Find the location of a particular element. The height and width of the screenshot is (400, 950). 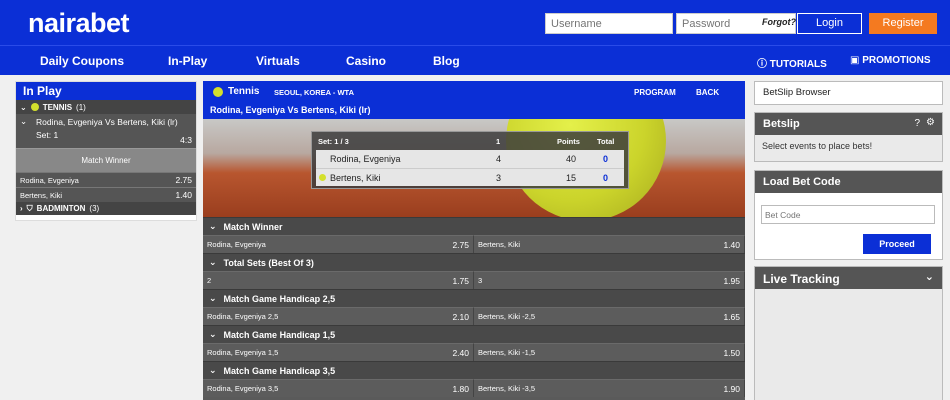

odds-cell: Rodina, Evgeniya 1,5 2.40 is located at coordinates (338, 352).